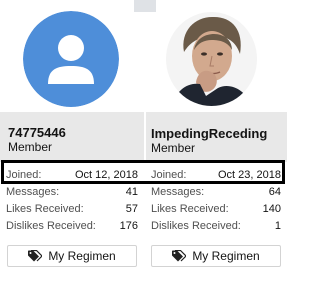 This screenshot has width=320, height=282. What do you see at coordinates (271, 209) in the screenshot?
I see `stat-value: 140` at bounding box center [271, 209].